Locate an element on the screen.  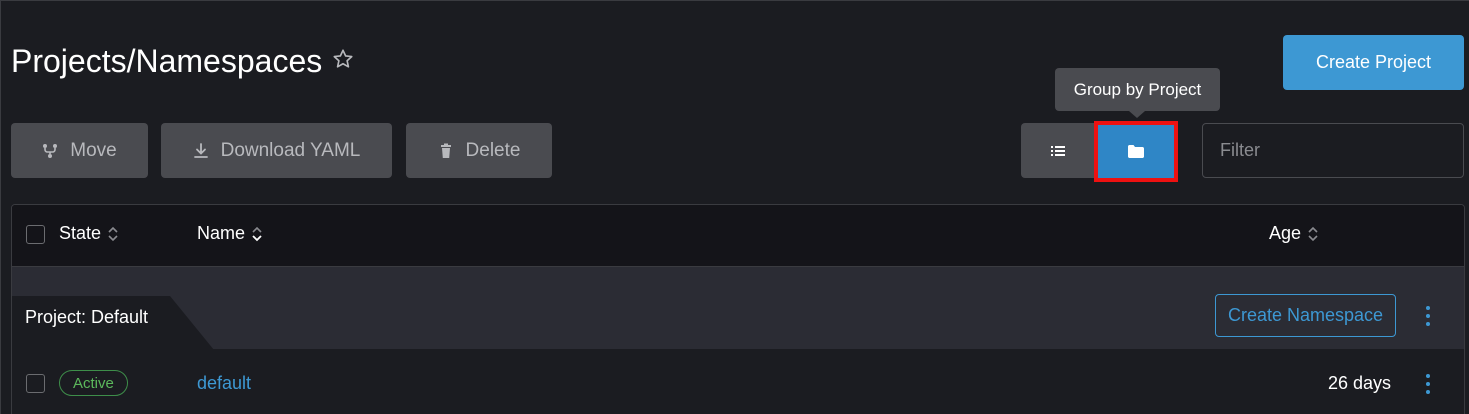
delete-button: Delete is located at coordinates (479, 150).